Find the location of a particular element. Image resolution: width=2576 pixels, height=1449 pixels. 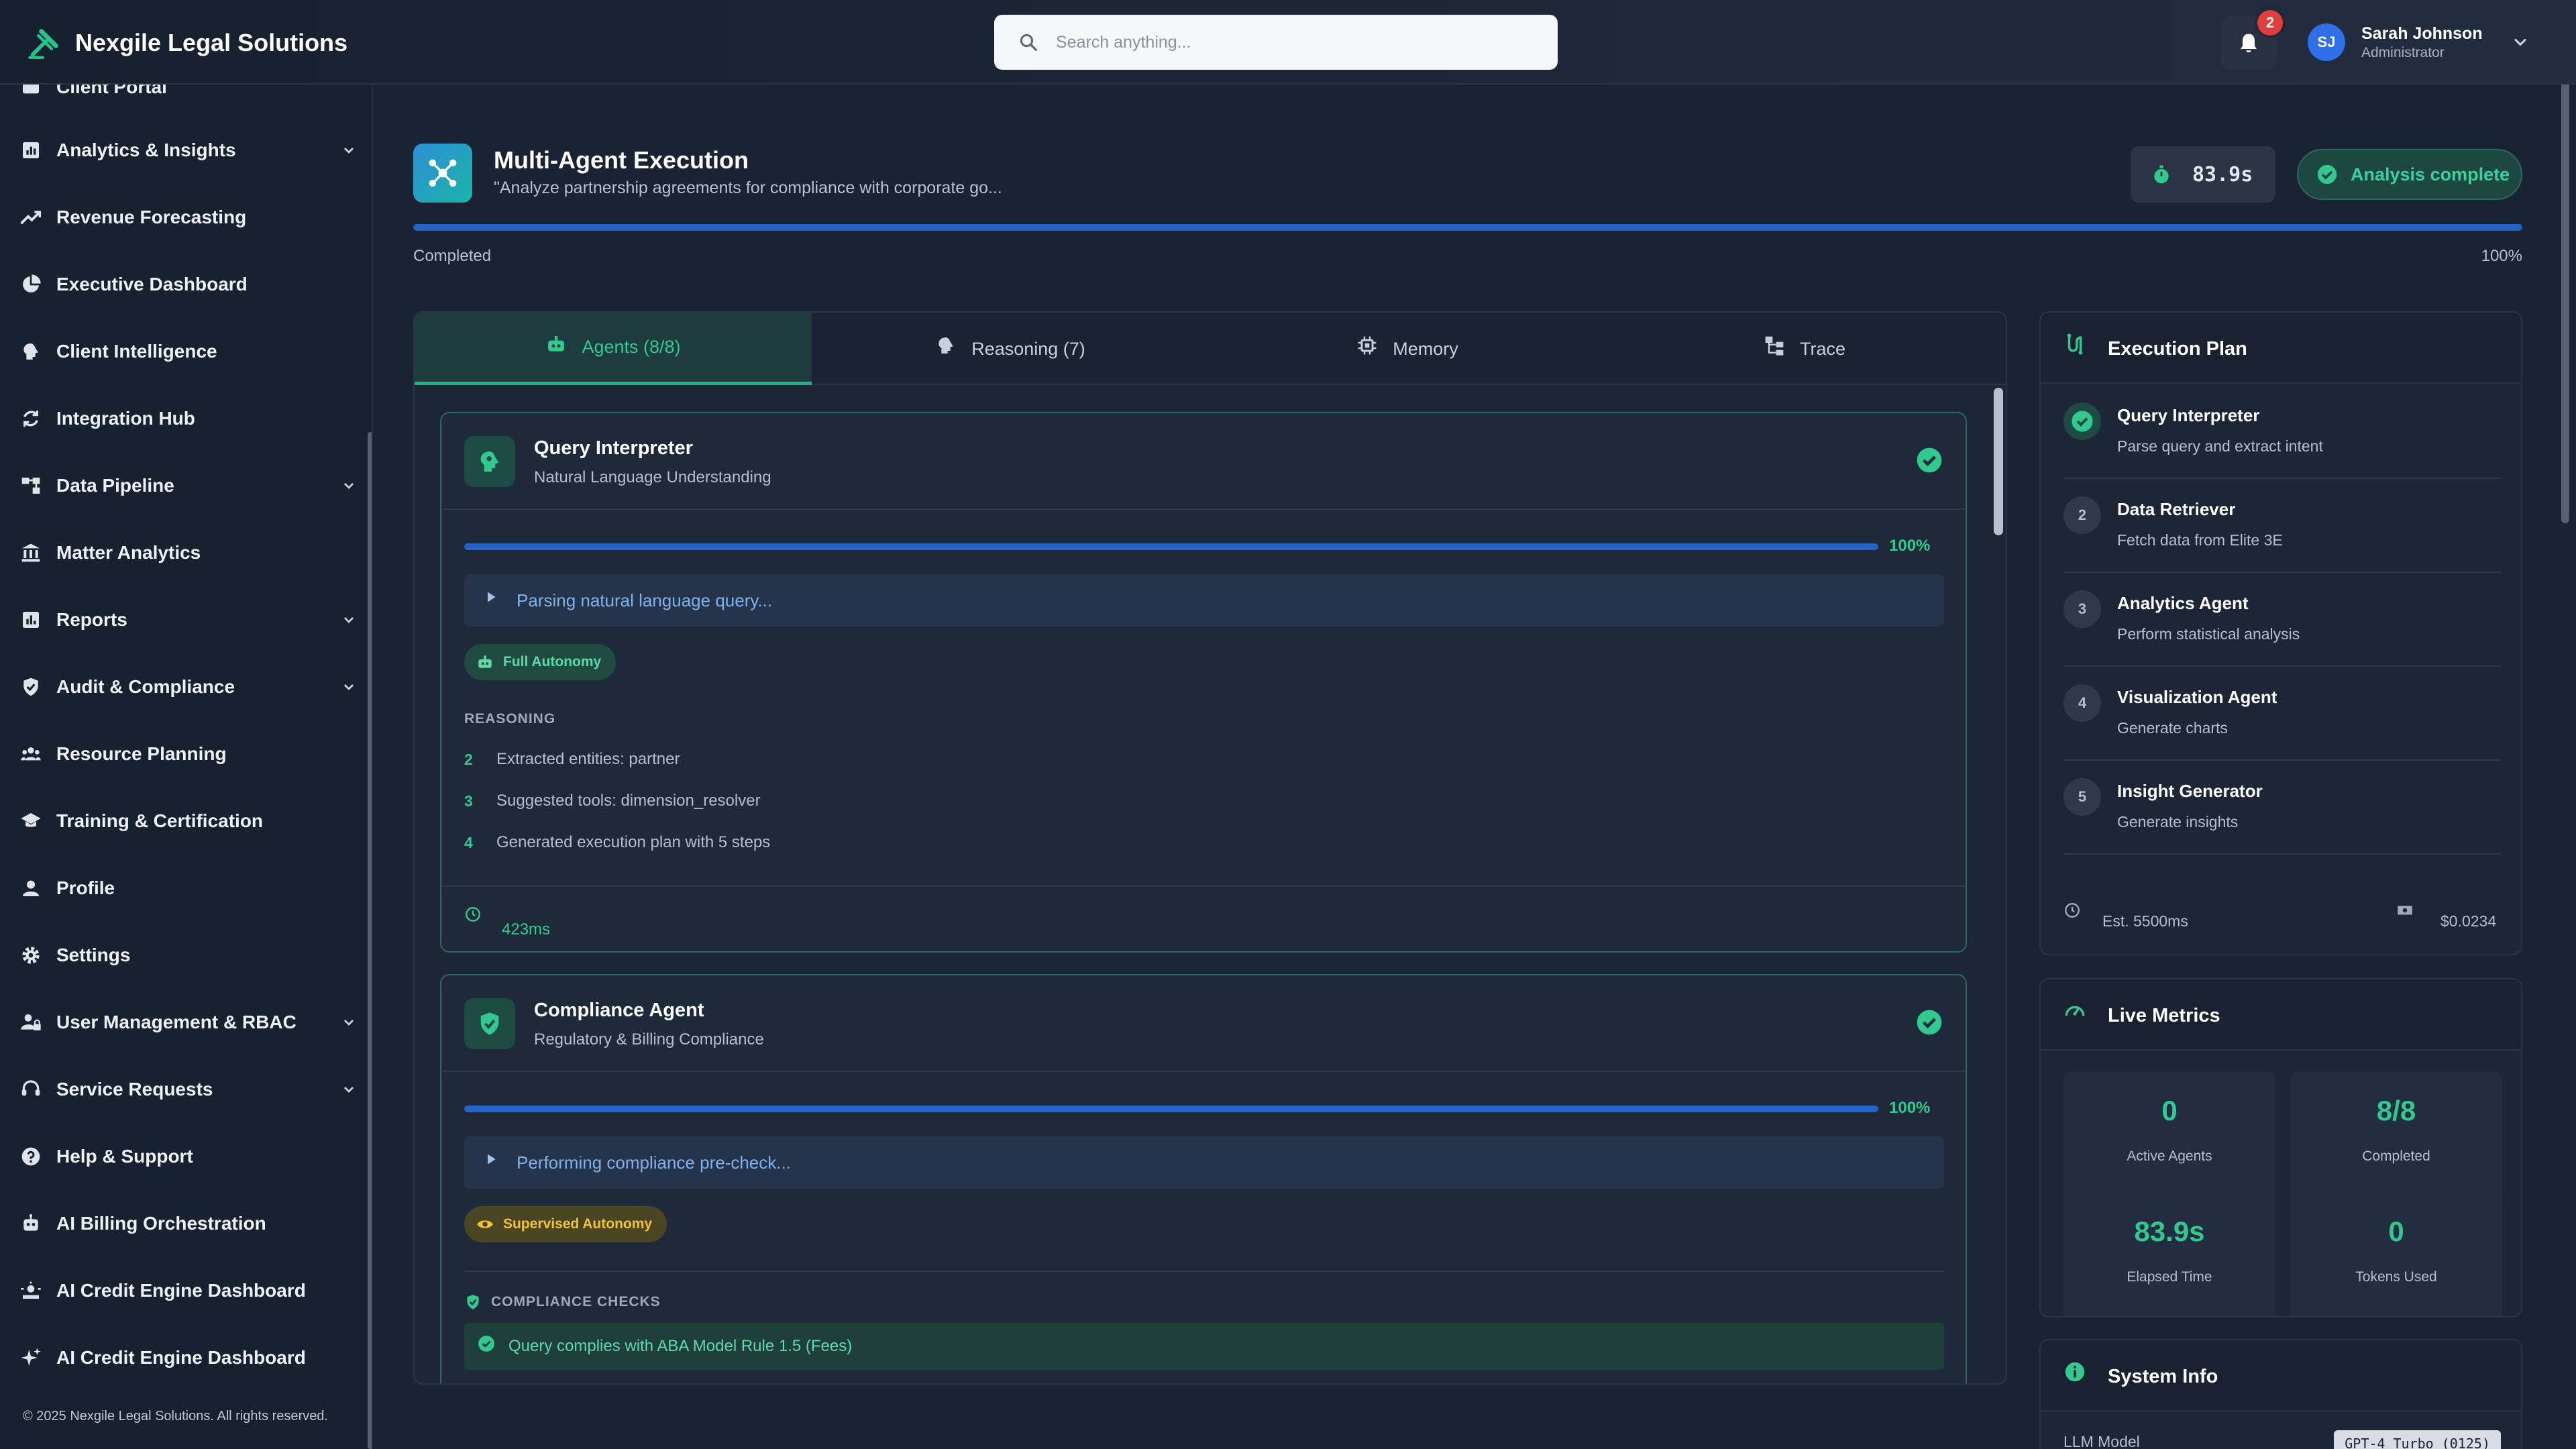

sidebar-item-ai-credit-engine-2: AI Credit Engine Dashboard is located at coordinates (184, 1358).